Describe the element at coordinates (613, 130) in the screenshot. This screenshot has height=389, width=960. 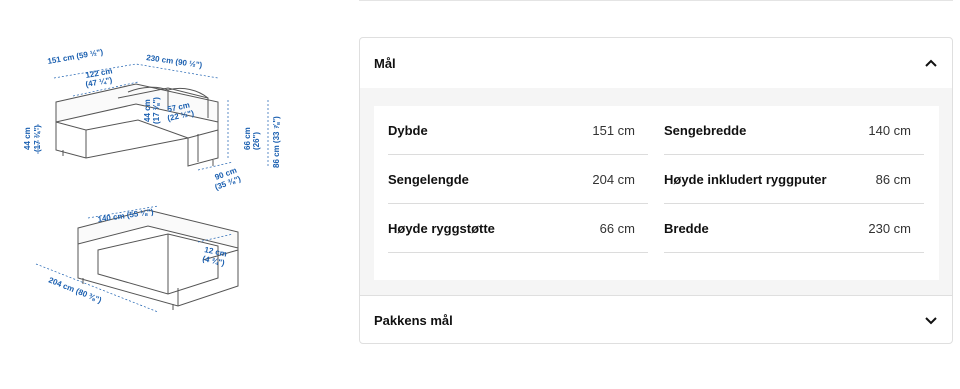
I see `measurement-value: 151 cm` at that location.